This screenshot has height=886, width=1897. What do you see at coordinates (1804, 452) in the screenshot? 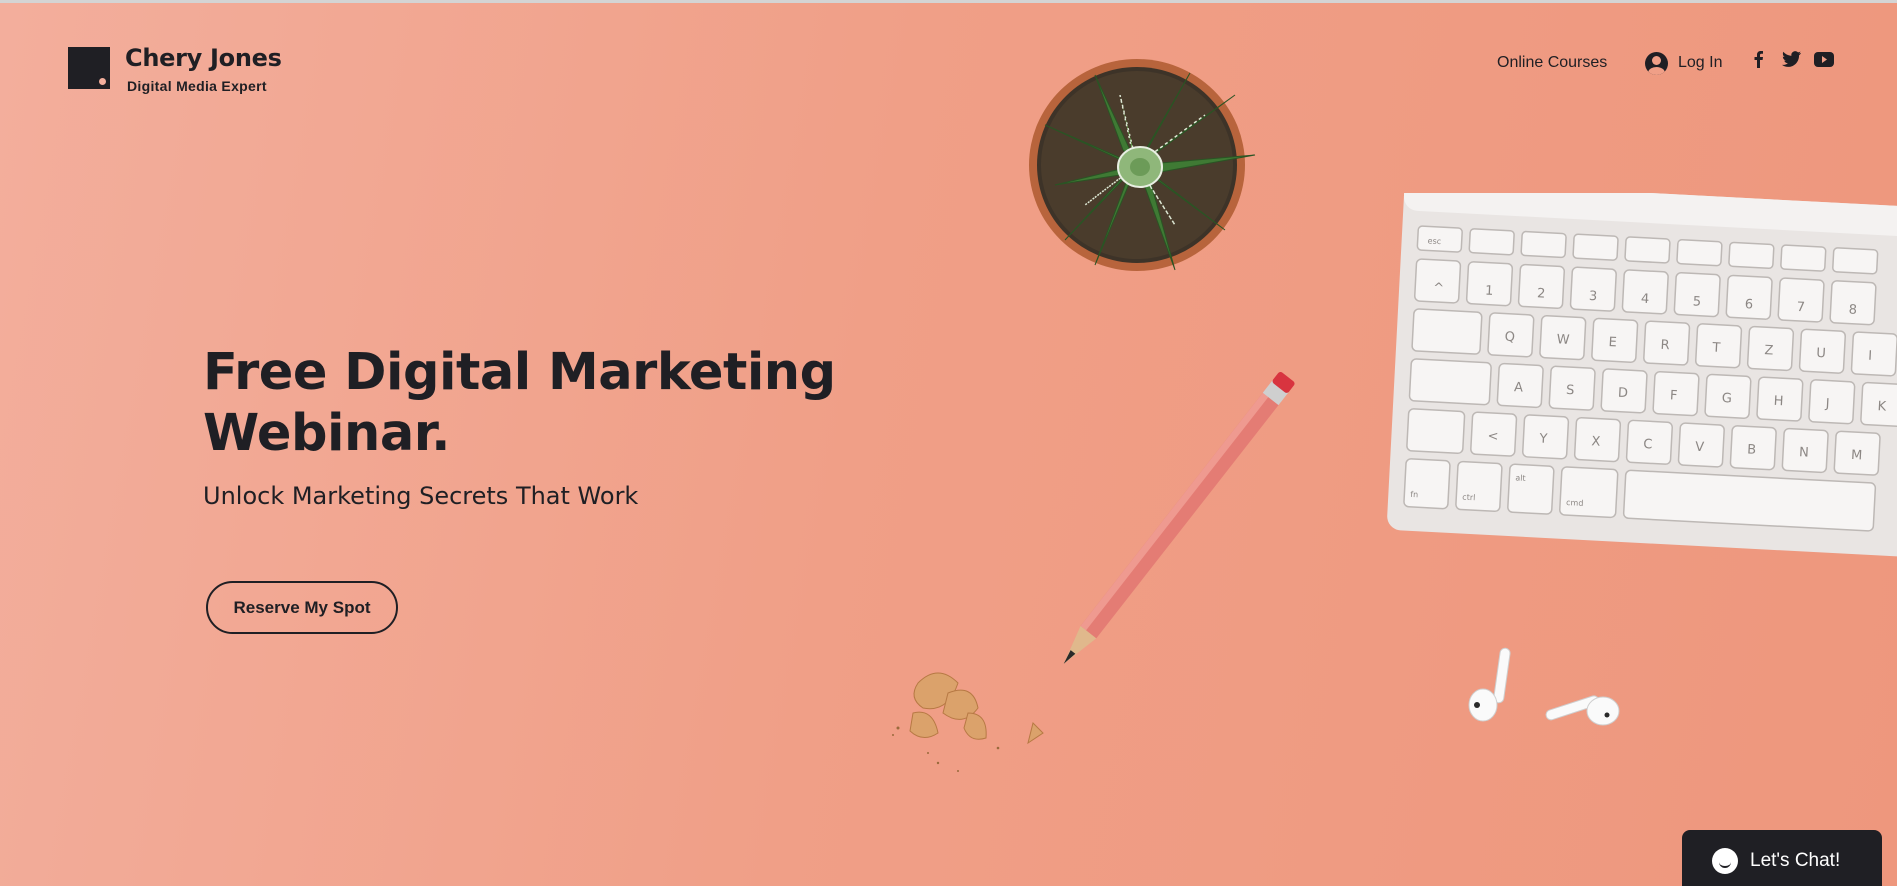
I see `svg-text: N` at bounding box center [1804, 452].